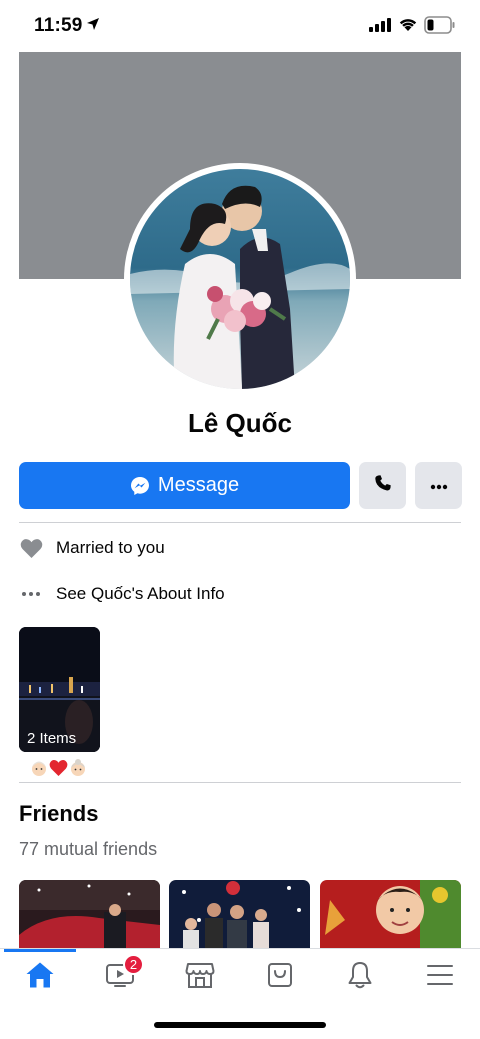  I want to click on tab-home, so click(40, 977).